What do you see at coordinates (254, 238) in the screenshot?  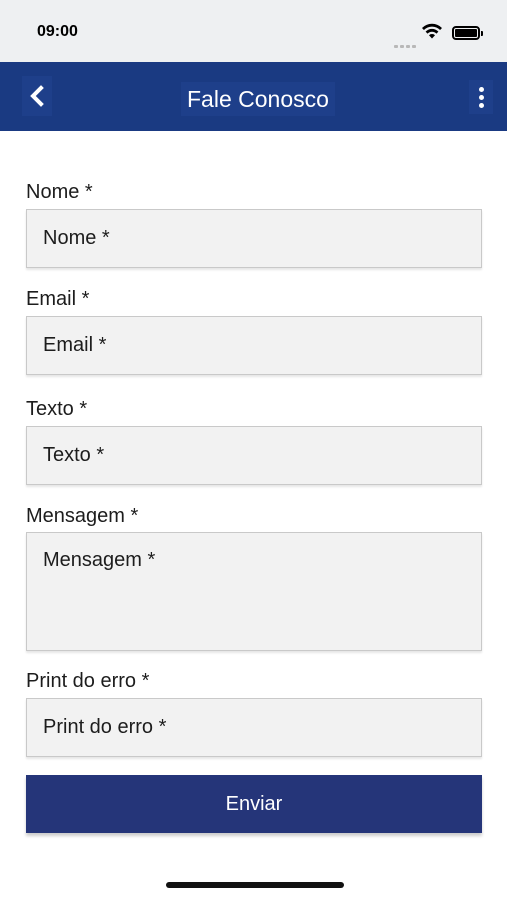 I see `name-input` at bounding box center [254, 238].